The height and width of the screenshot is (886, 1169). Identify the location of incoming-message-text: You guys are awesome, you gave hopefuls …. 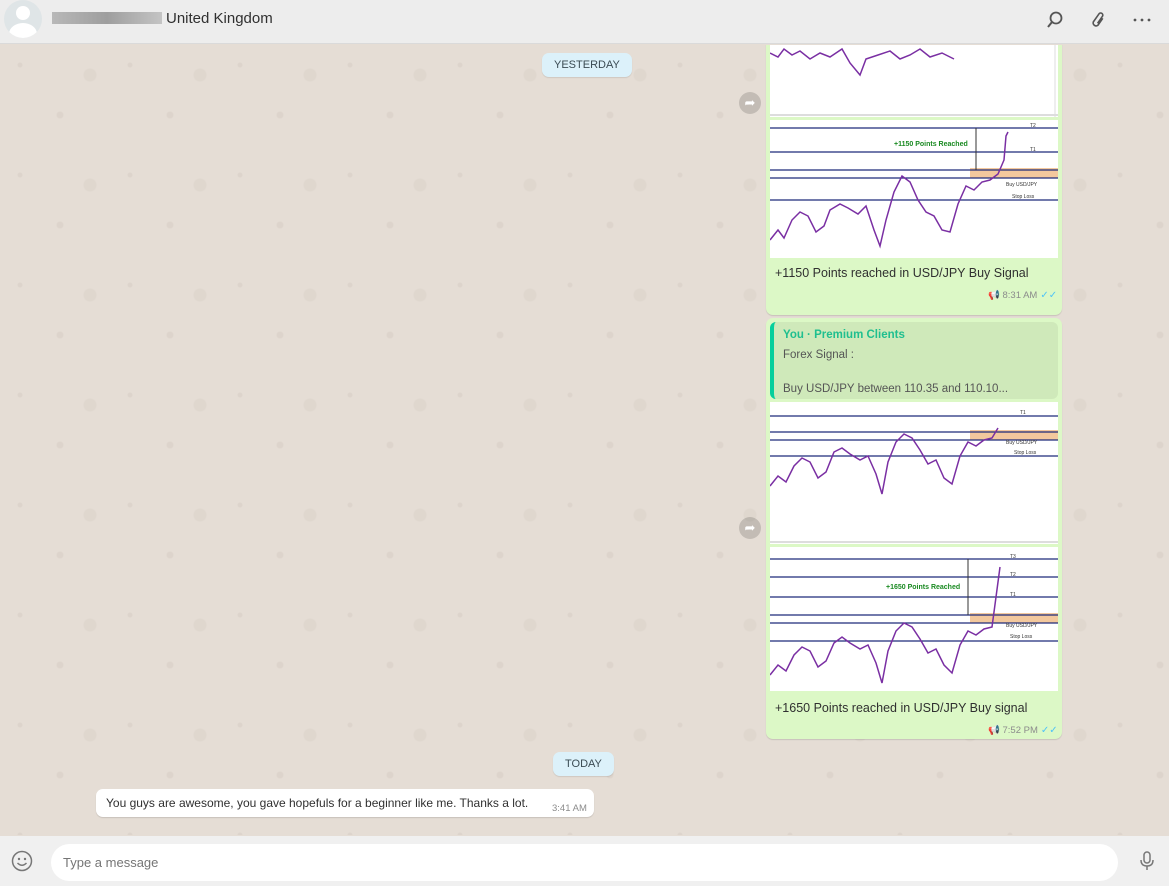
(317, 803).